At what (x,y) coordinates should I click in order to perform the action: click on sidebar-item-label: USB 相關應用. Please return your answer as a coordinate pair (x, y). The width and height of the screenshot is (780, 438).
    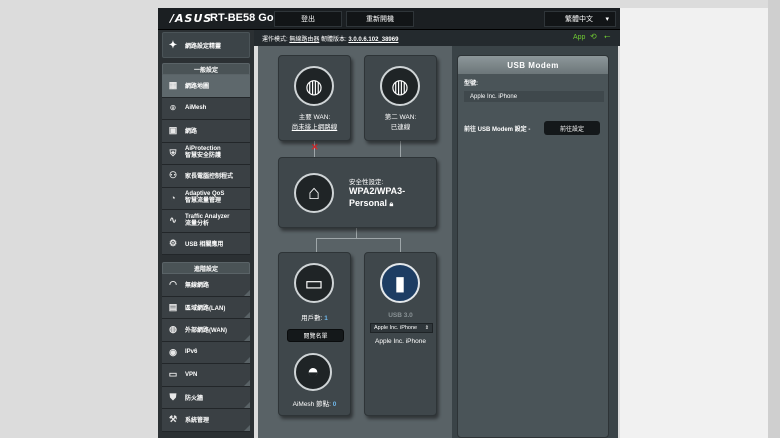
    Looking at the image, I should click on (204, 244).